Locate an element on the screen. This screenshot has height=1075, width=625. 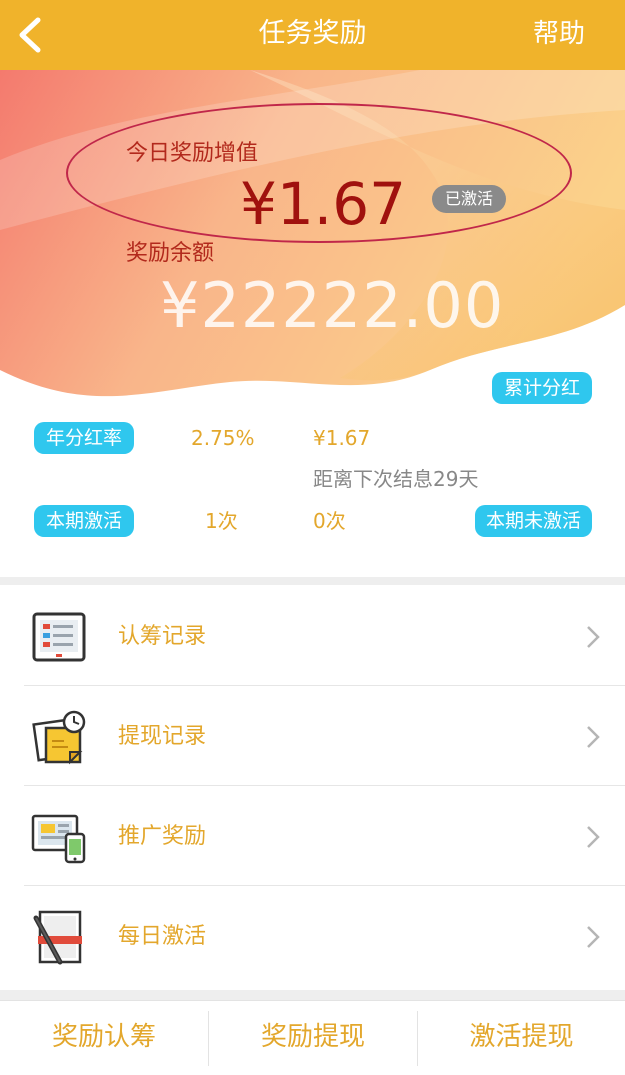
menu-item-label: 提现记录 is located at coordinates (162, 736).